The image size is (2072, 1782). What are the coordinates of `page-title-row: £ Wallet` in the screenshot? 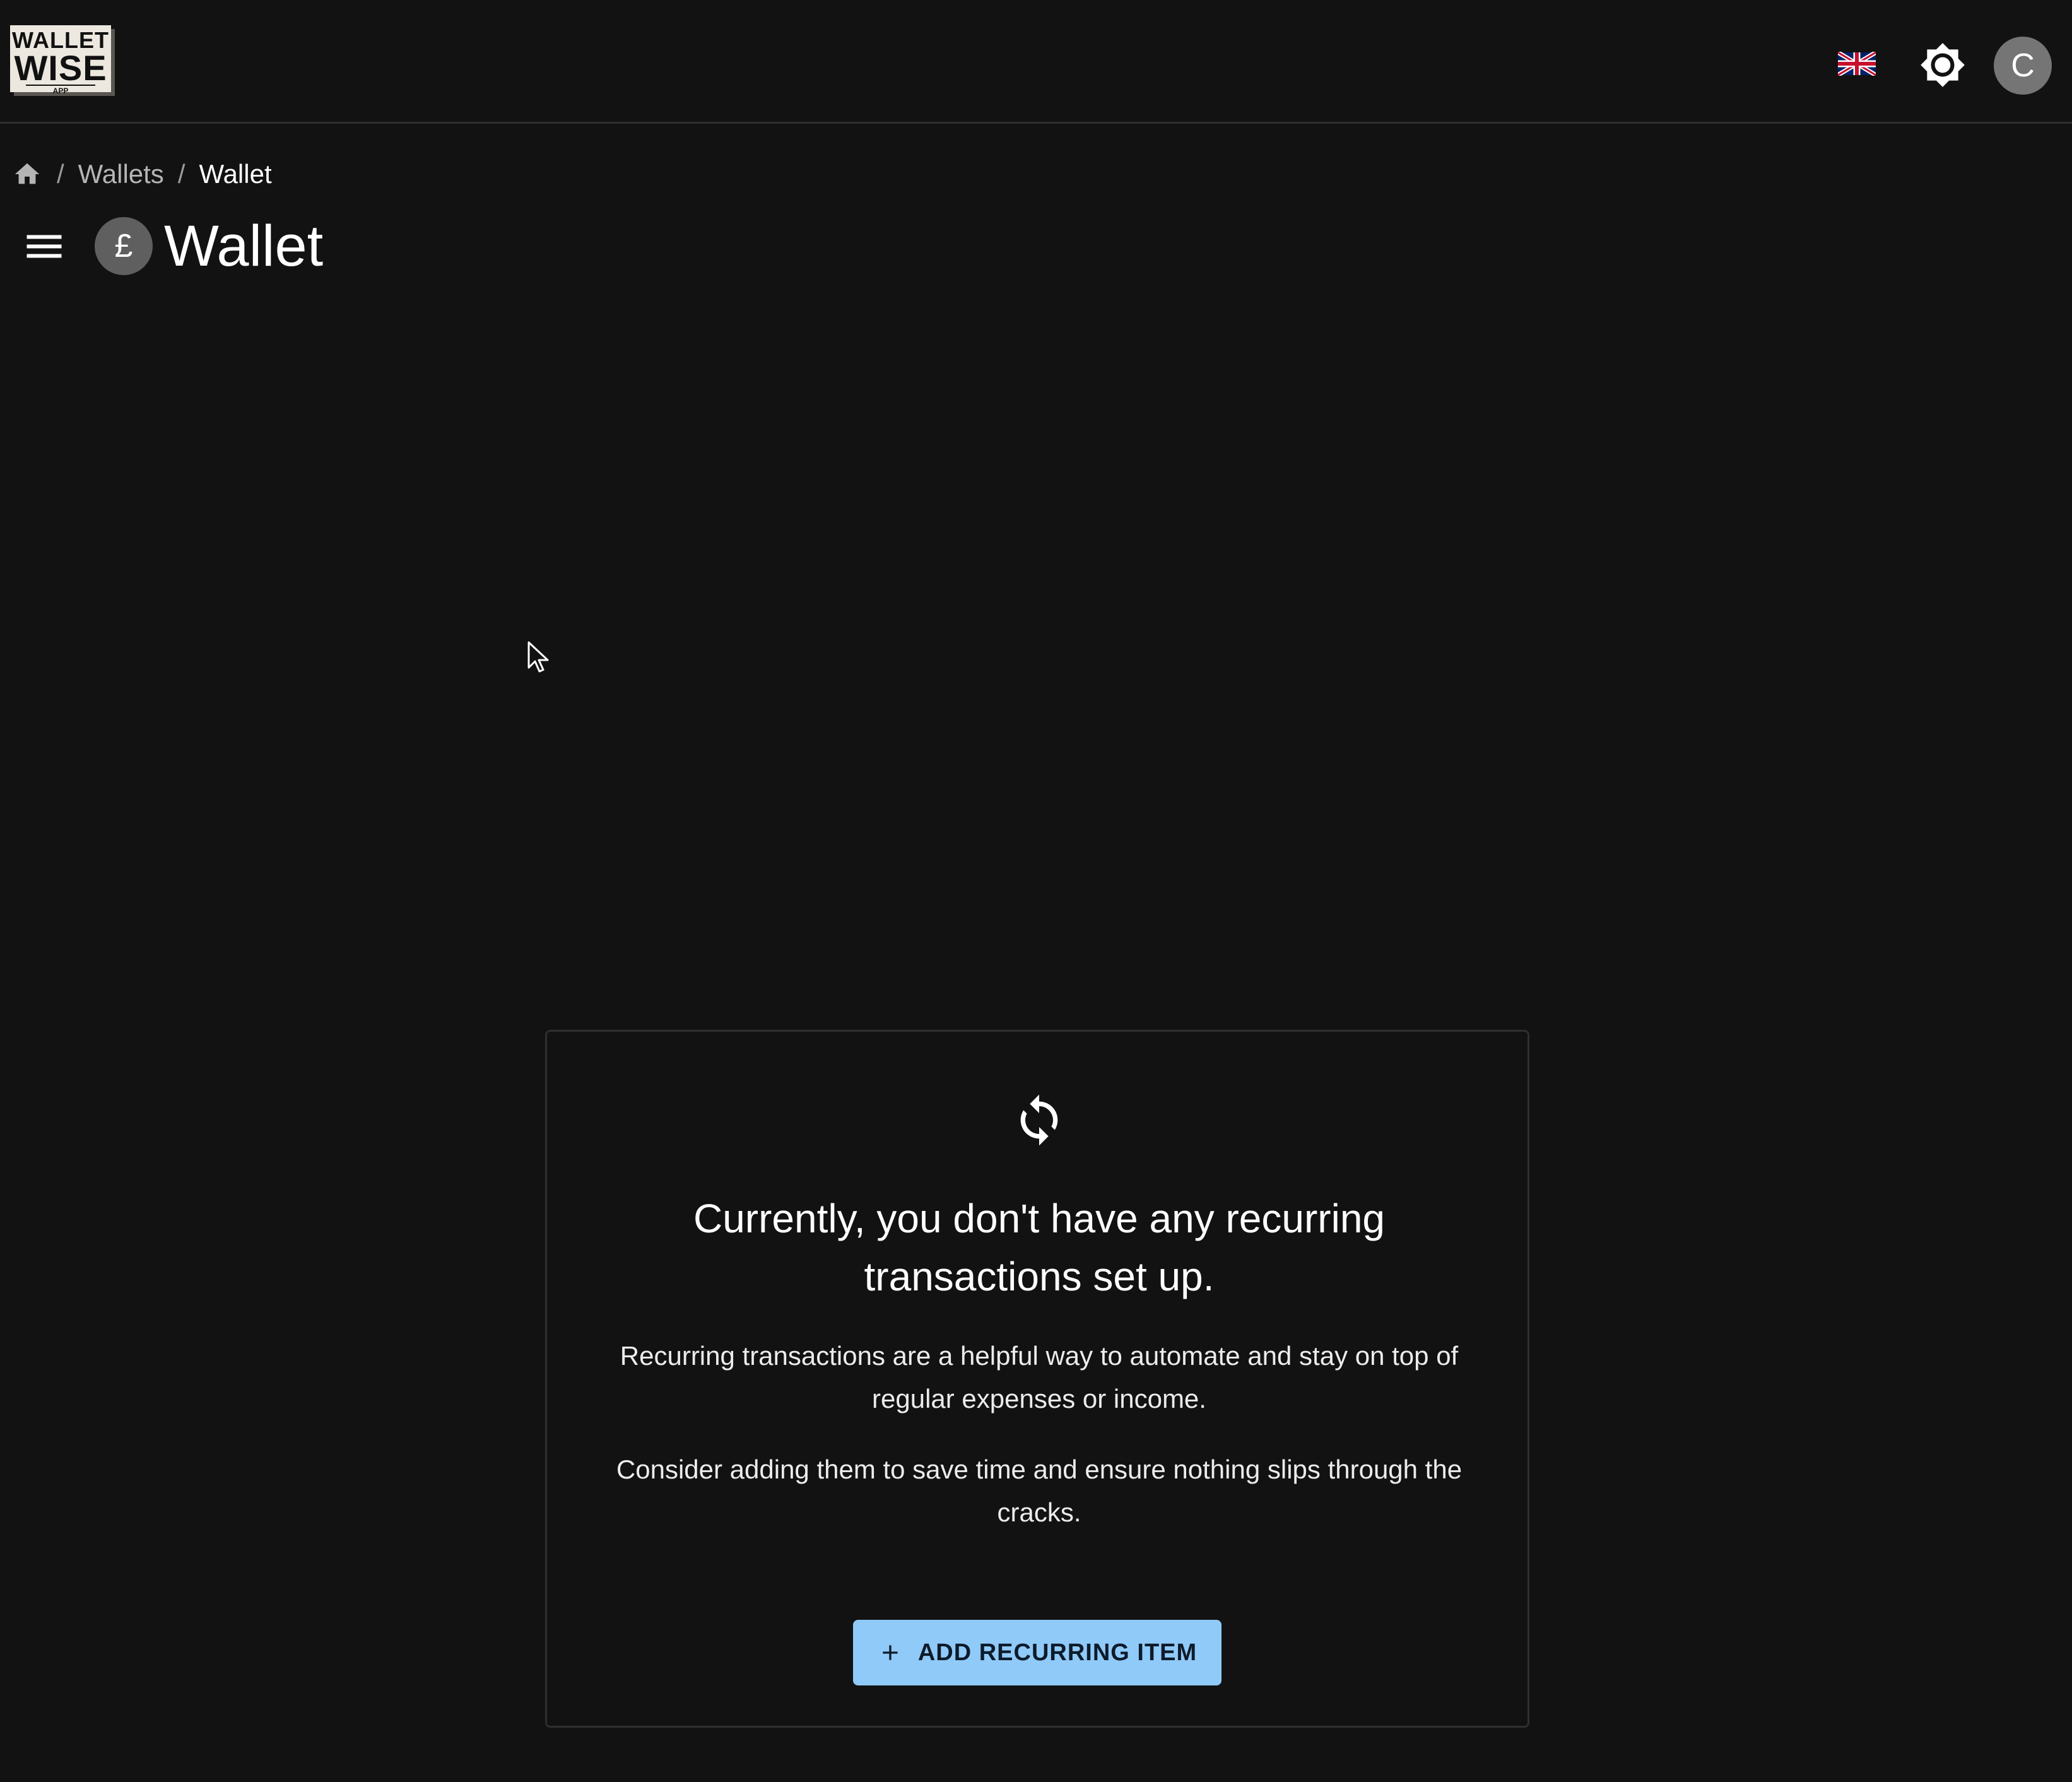 It's located at (174, 246).